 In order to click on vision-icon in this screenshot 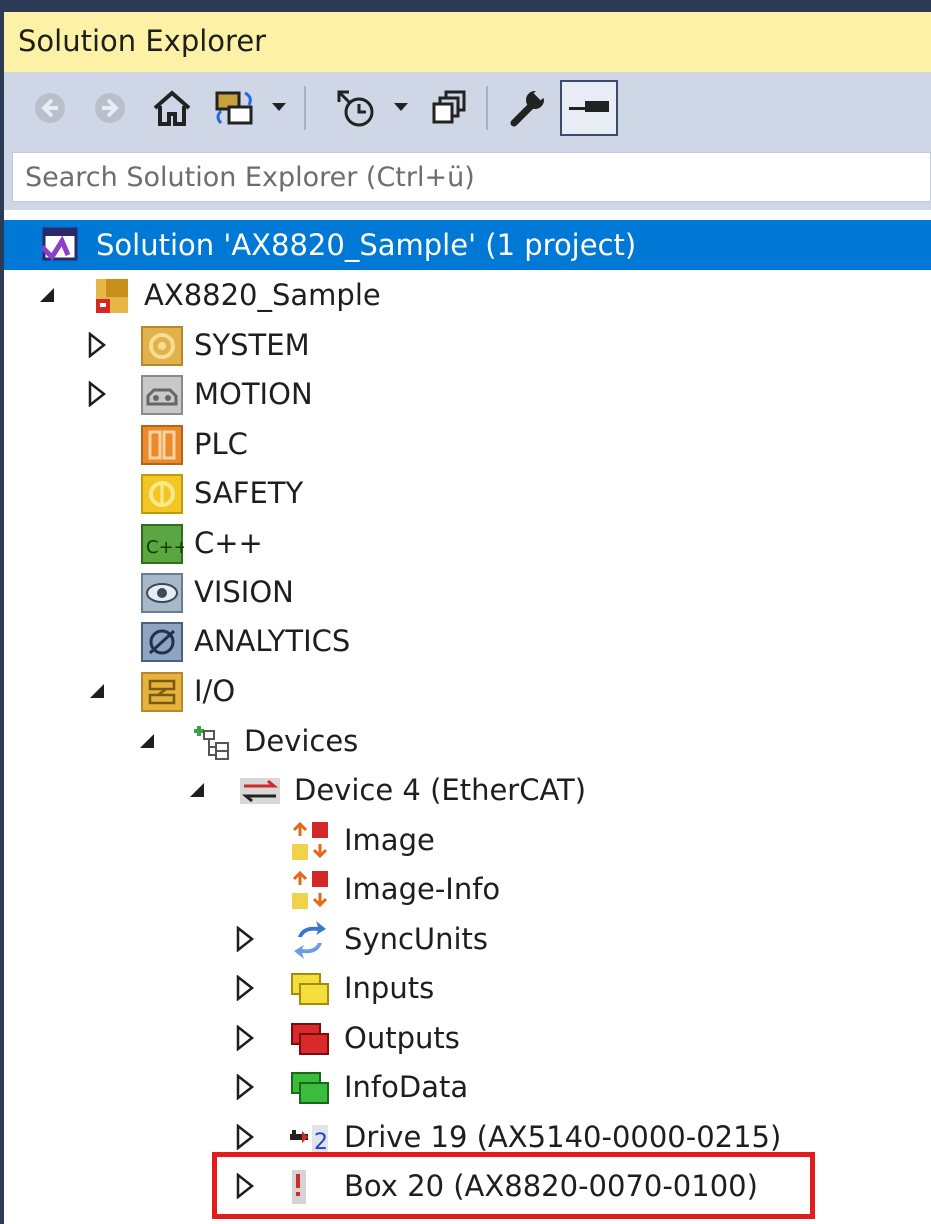, I will do `click(162, 593)`.